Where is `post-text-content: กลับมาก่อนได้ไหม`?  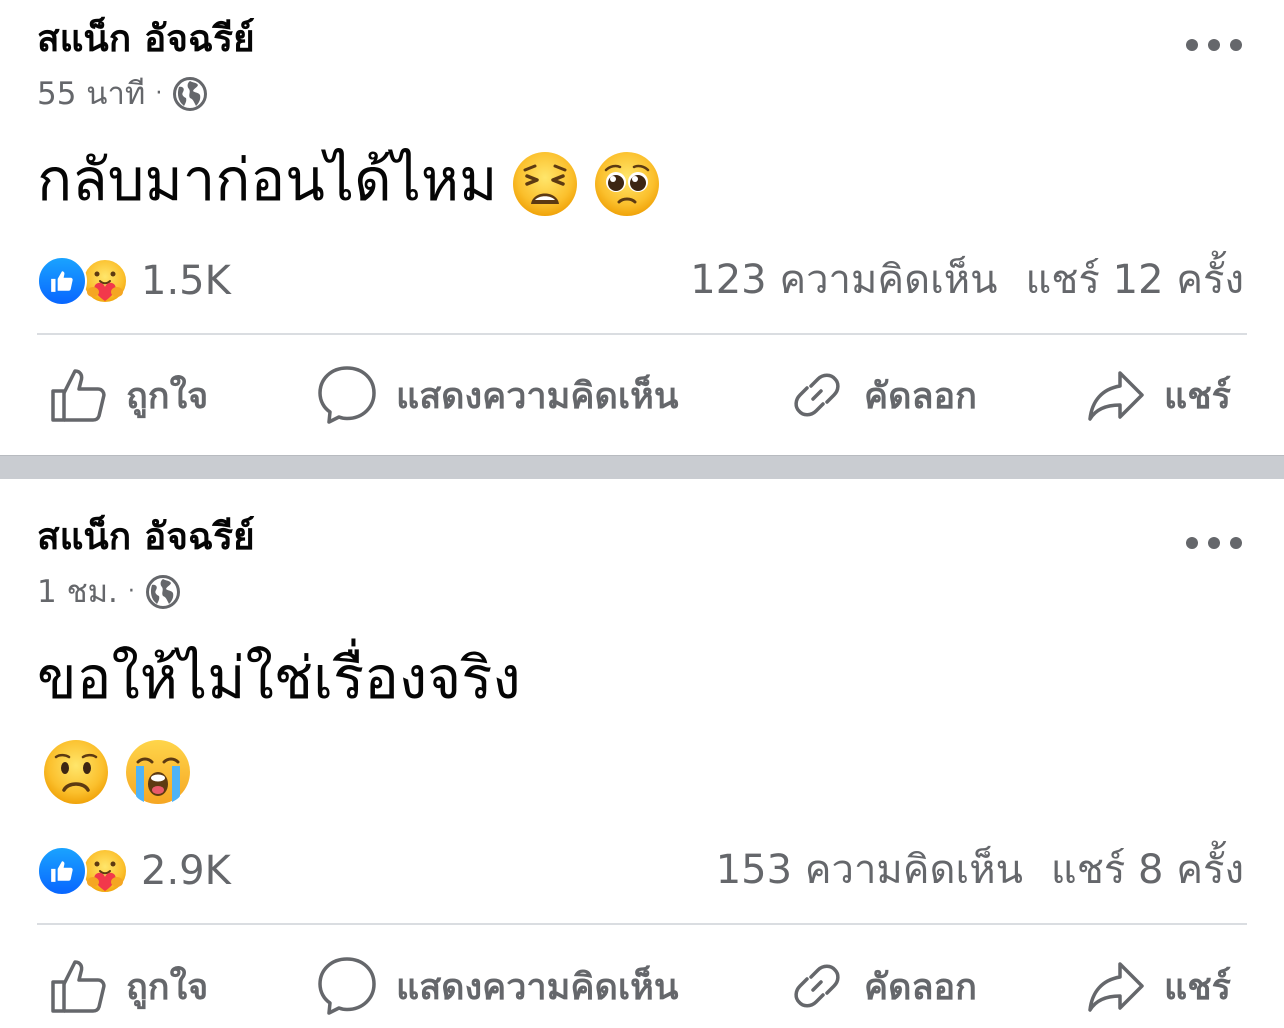 post-text-content: กลับมาก่อนได้ไหม is located at coordinates (267, 180).